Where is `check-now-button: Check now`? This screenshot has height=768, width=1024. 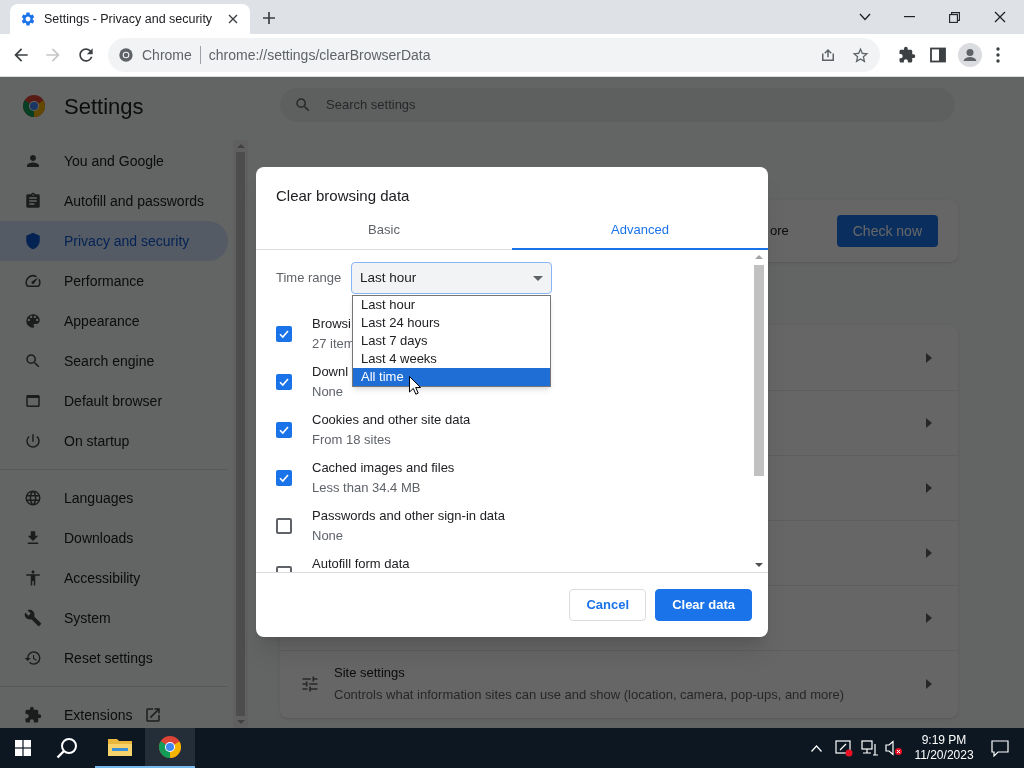 check-now-button: Check now is located at coordinates (887, 231).